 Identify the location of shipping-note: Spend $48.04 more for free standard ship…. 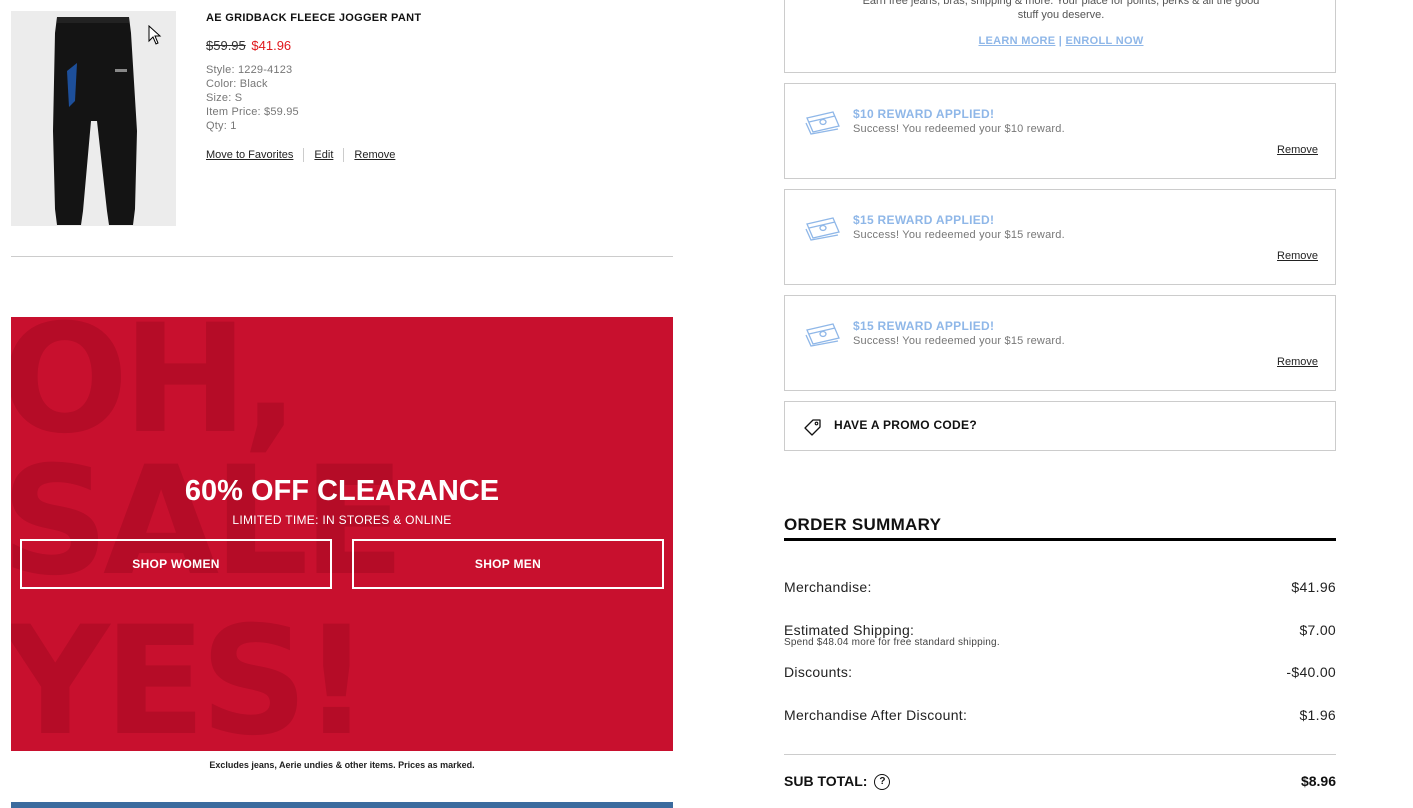
(892, 642).